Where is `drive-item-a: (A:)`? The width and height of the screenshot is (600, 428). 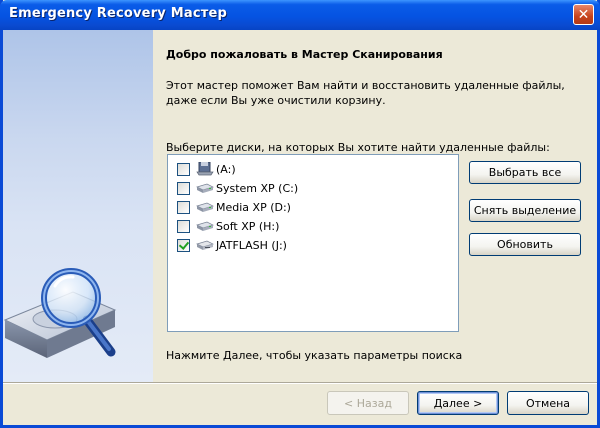 drive-item-a: (A:) is located at coordinates (206, 169).